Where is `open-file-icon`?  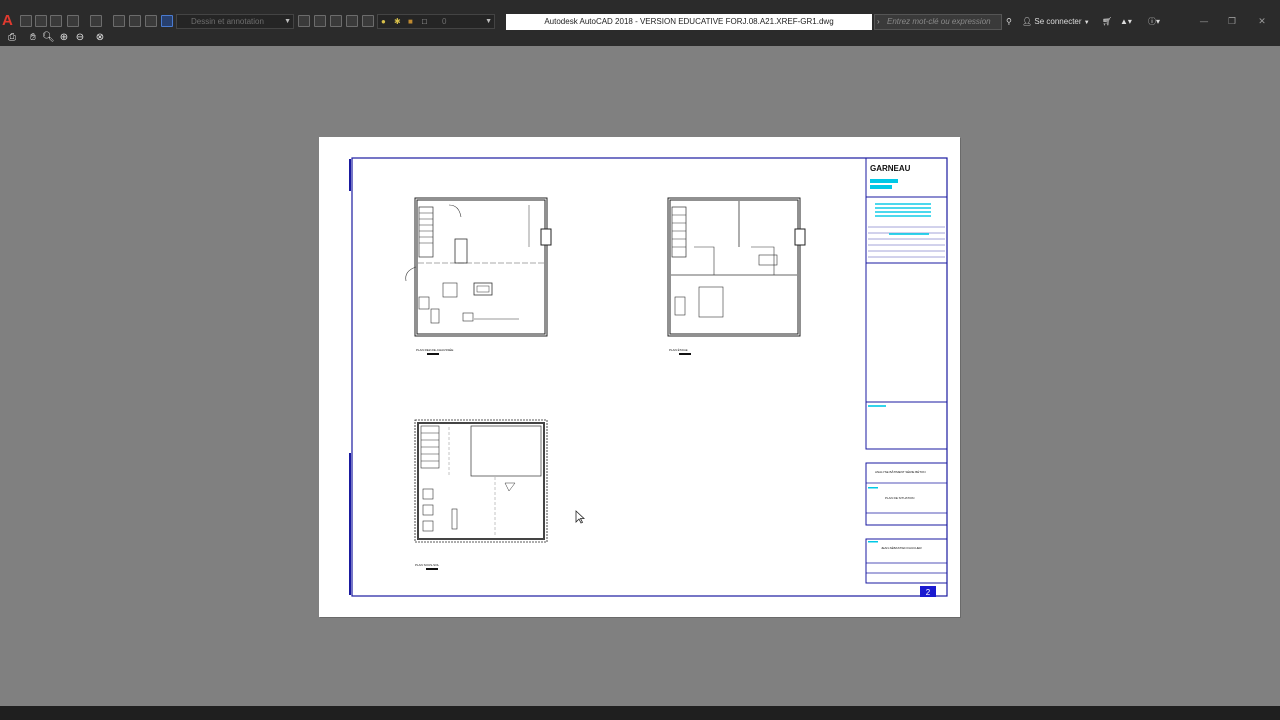 open-file-icon is located at coordinates (119, 21).